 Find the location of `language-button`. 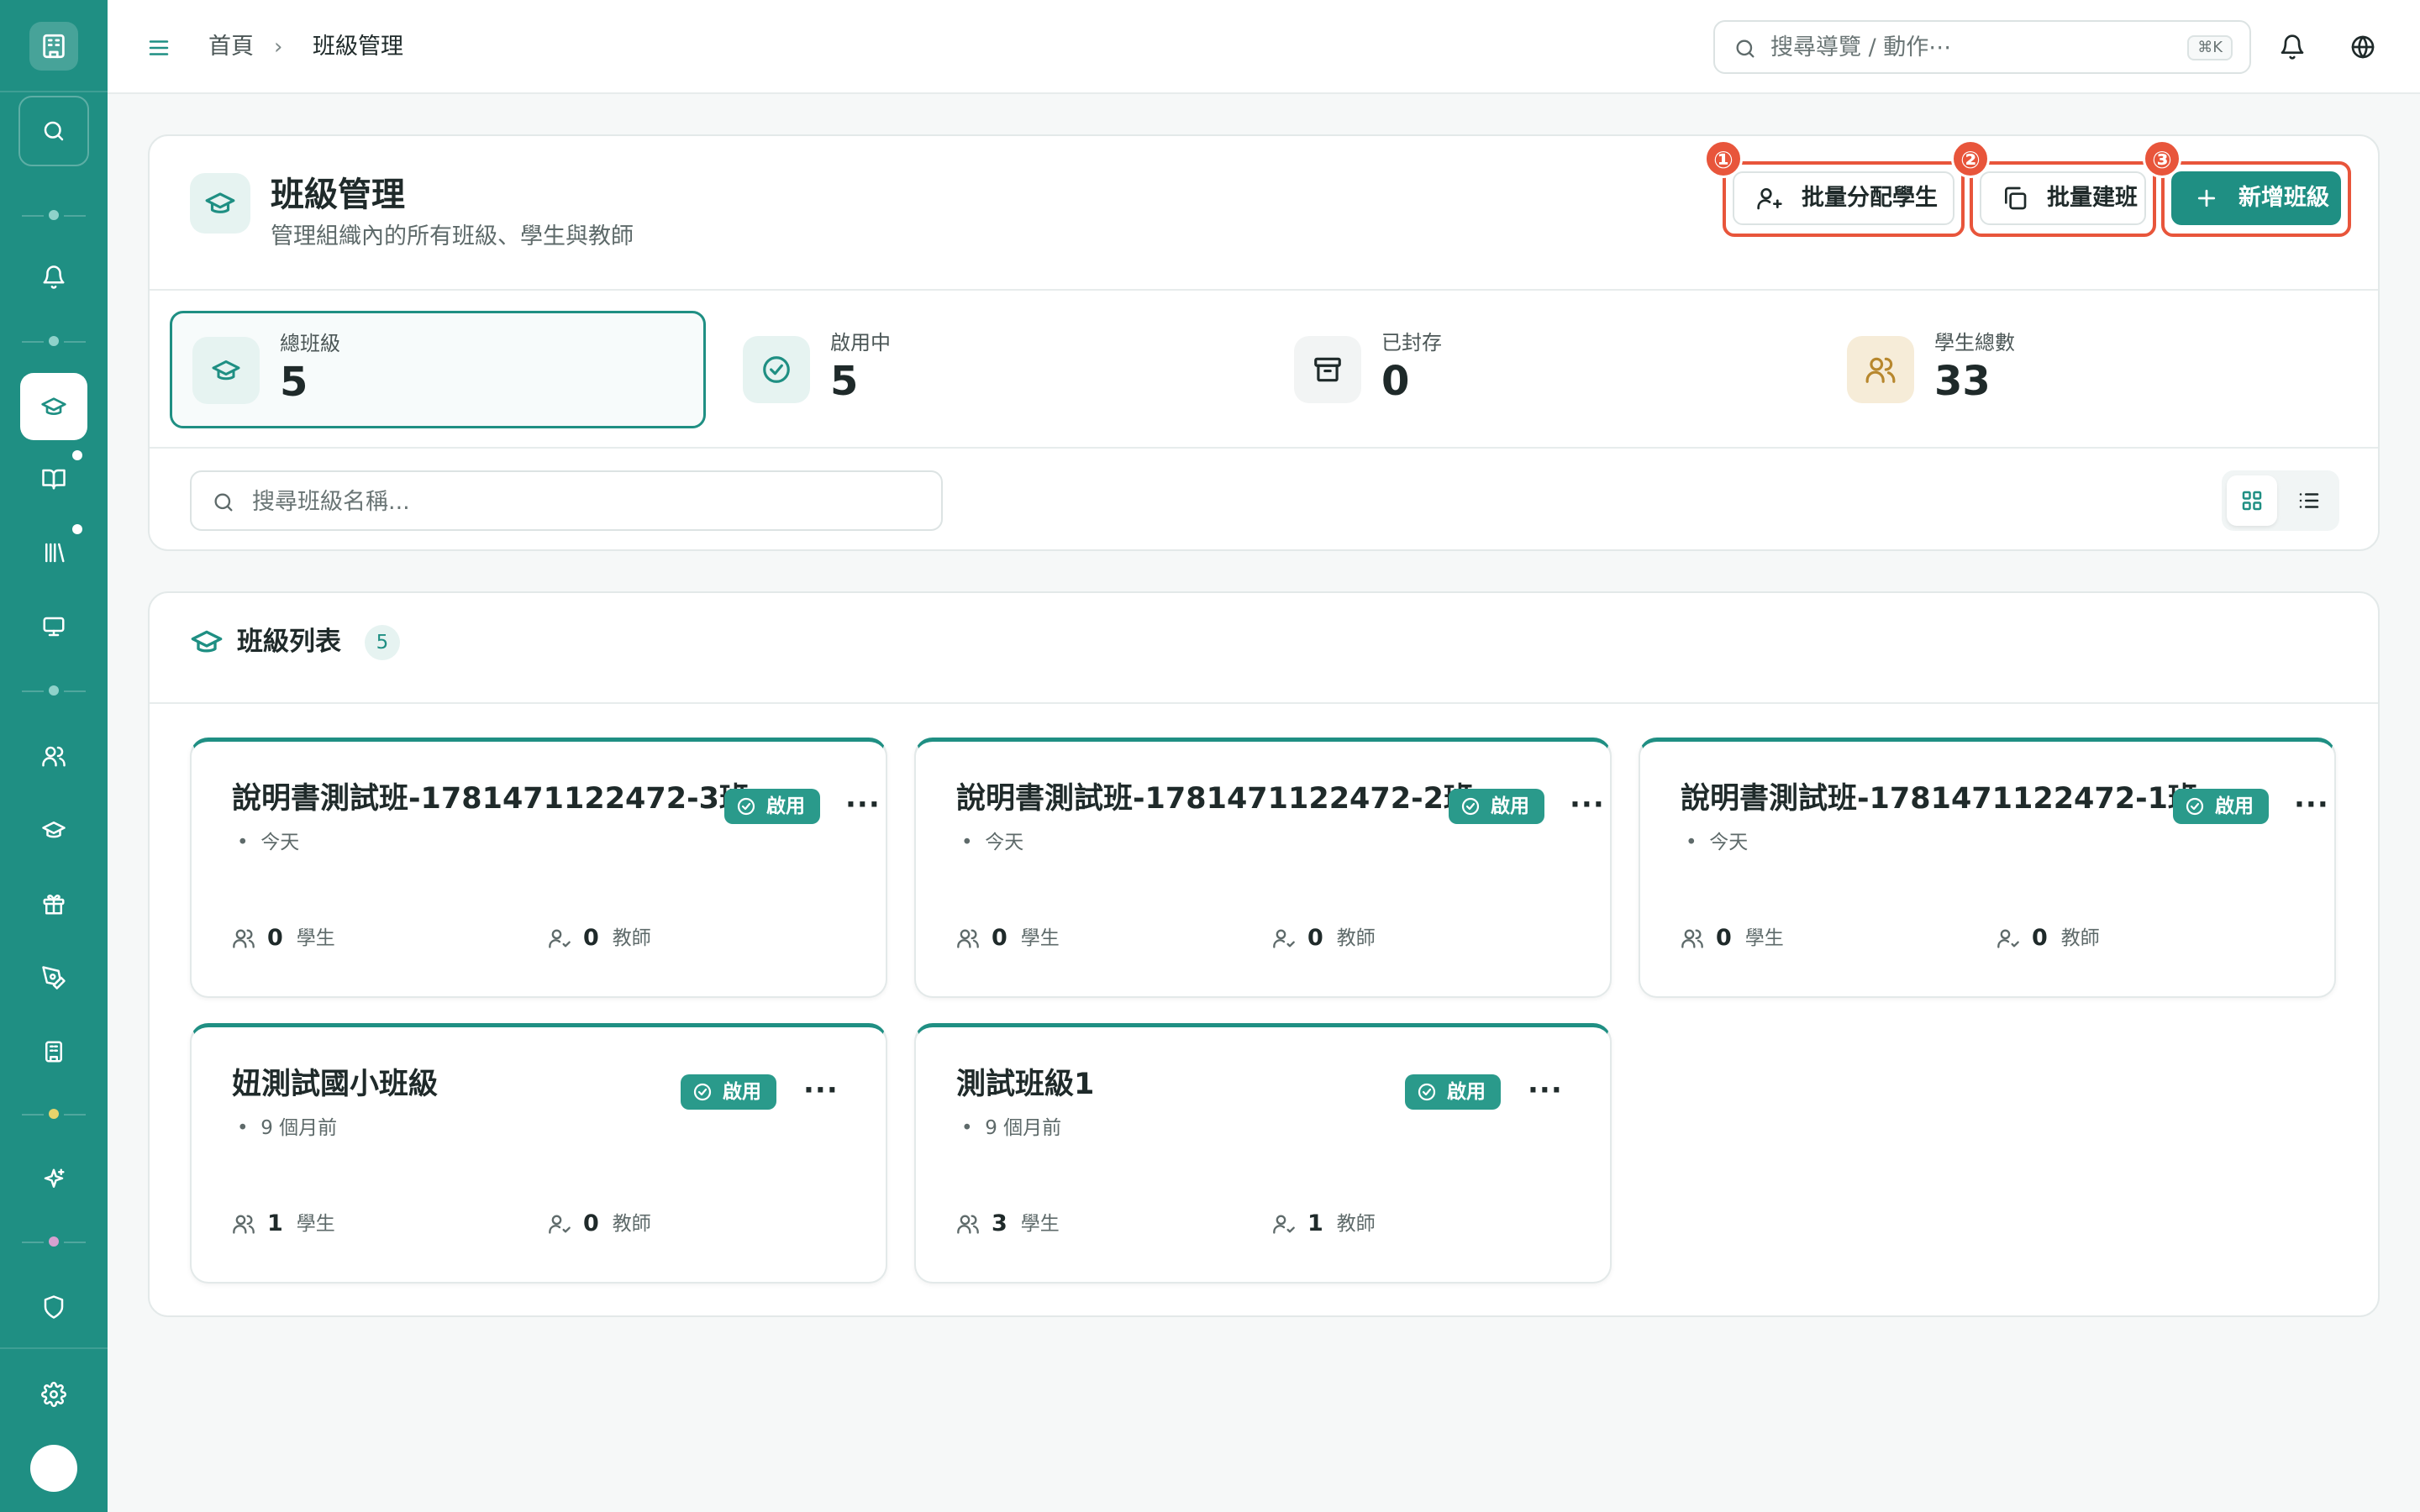

language-button is located at coordinates (2363, 47).